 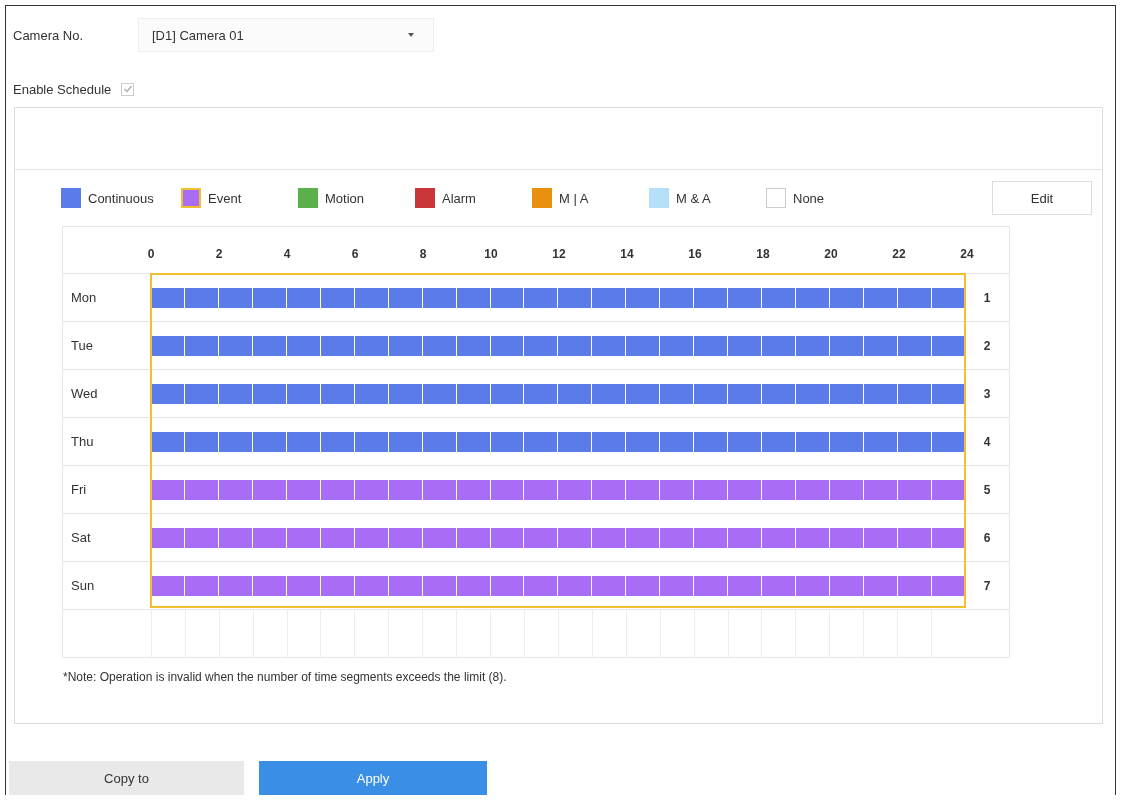 I want to click on legend-item: Alarm, so click(x=473, y=198).